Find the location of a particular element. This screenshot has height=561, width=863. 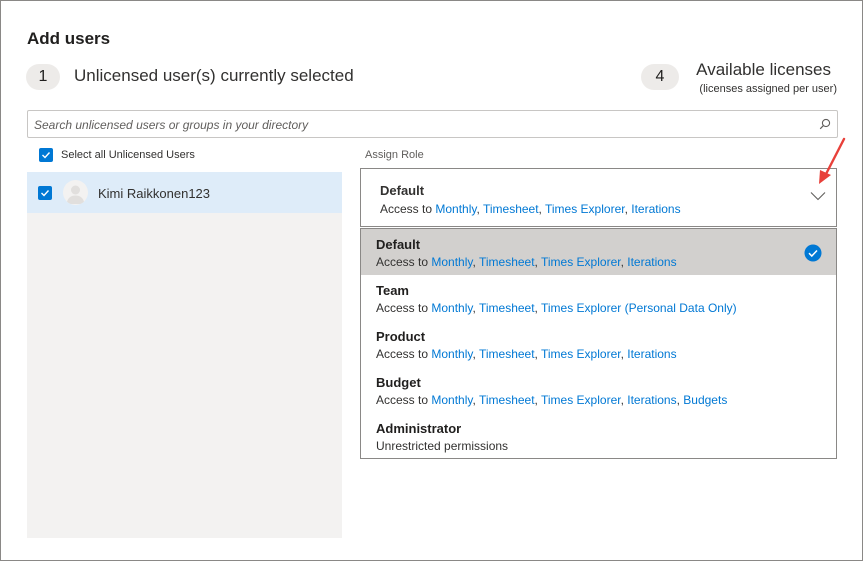

chevron-down-icon is located at coordinates (818, 196).